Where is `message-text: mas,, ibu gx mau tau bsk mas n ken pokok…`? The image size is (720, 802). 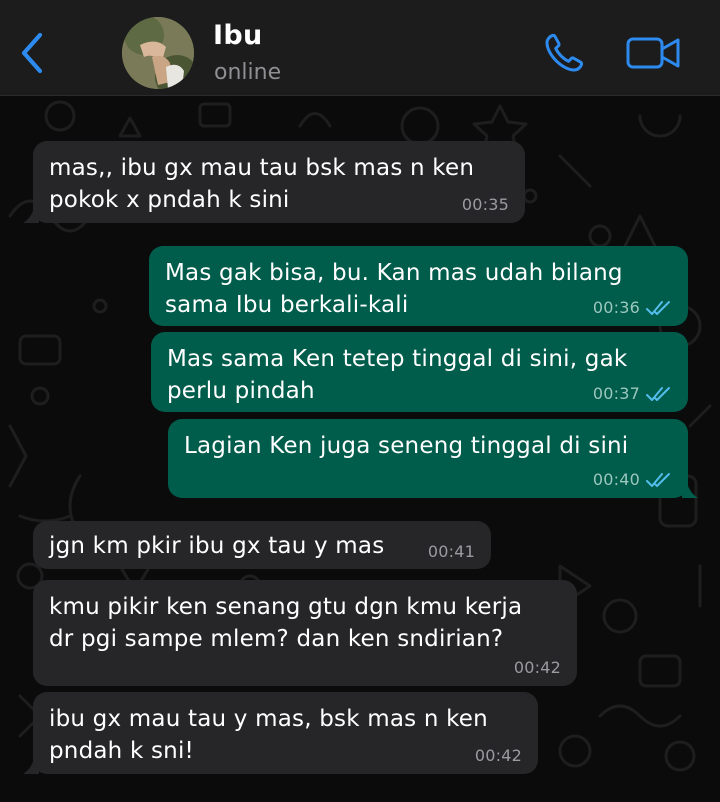 message-text: mas,, ibu gx mau tau bsk mas n ken pokok… is located at coordinates (262, 184).